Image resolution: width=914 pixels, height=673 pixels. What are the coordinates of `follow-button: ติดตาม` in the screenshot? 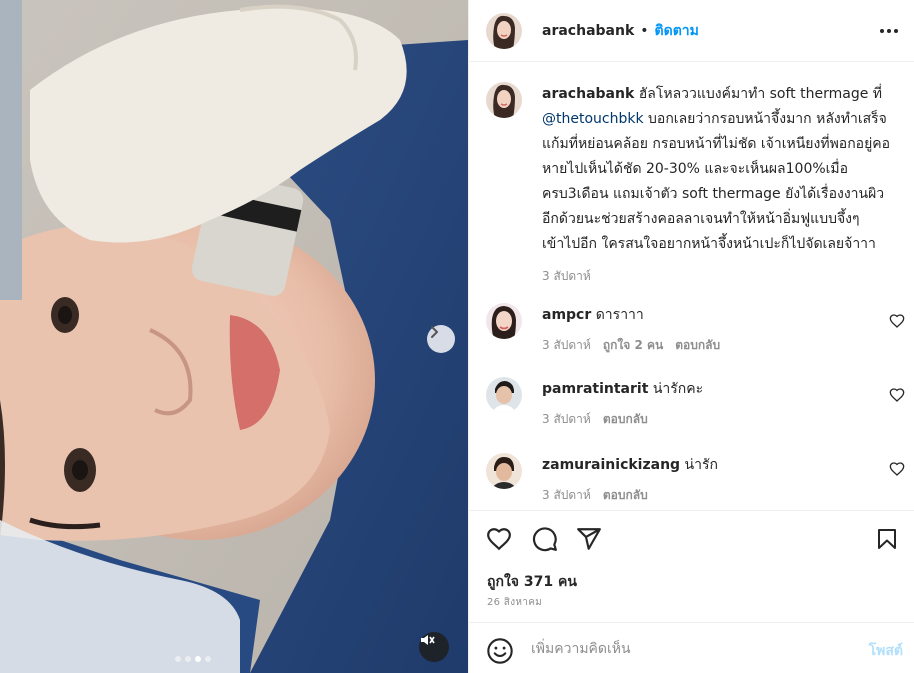 It's located at (677, 31).